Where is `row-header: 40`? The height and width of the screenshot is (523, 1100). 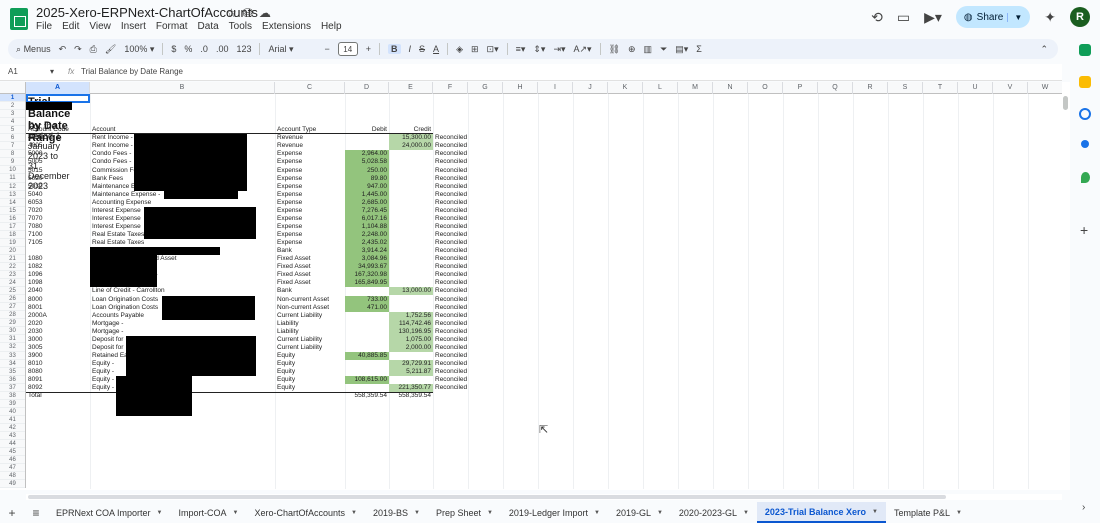 row-header: 40 is located at coordinates (12, 412).